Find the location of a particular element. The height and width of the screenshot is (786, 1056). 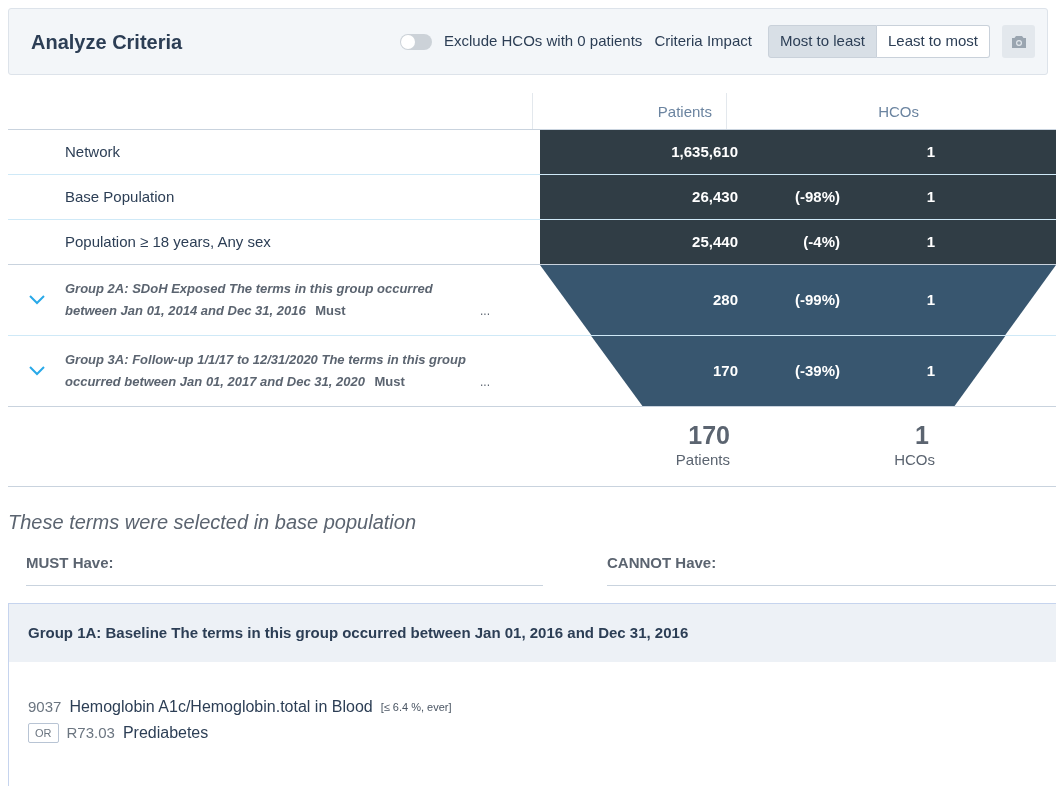

group-title: Group 1A: Baseline The terms in this group occurred between Jan 01, 2016 and Dec 31, 2016 is located at coordinates (358, 632).